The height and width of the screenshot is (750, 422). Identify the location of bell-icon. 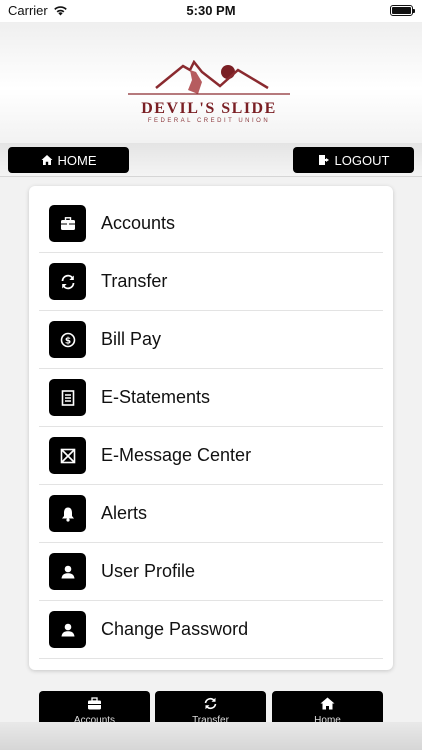
(67, 513).